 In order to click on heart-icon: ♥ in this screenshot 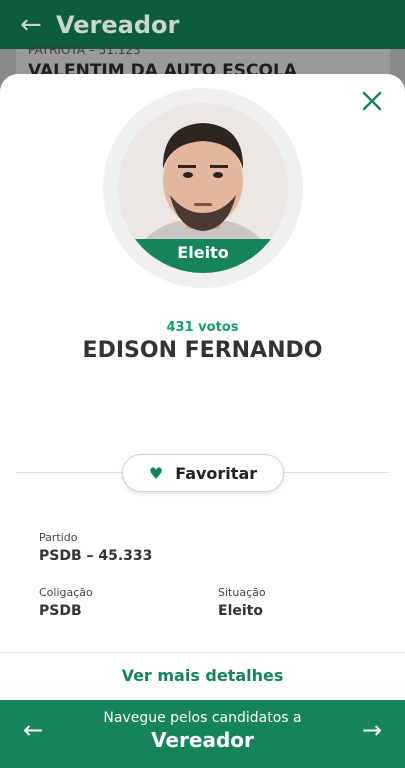, I will do `click(156, 473)`.